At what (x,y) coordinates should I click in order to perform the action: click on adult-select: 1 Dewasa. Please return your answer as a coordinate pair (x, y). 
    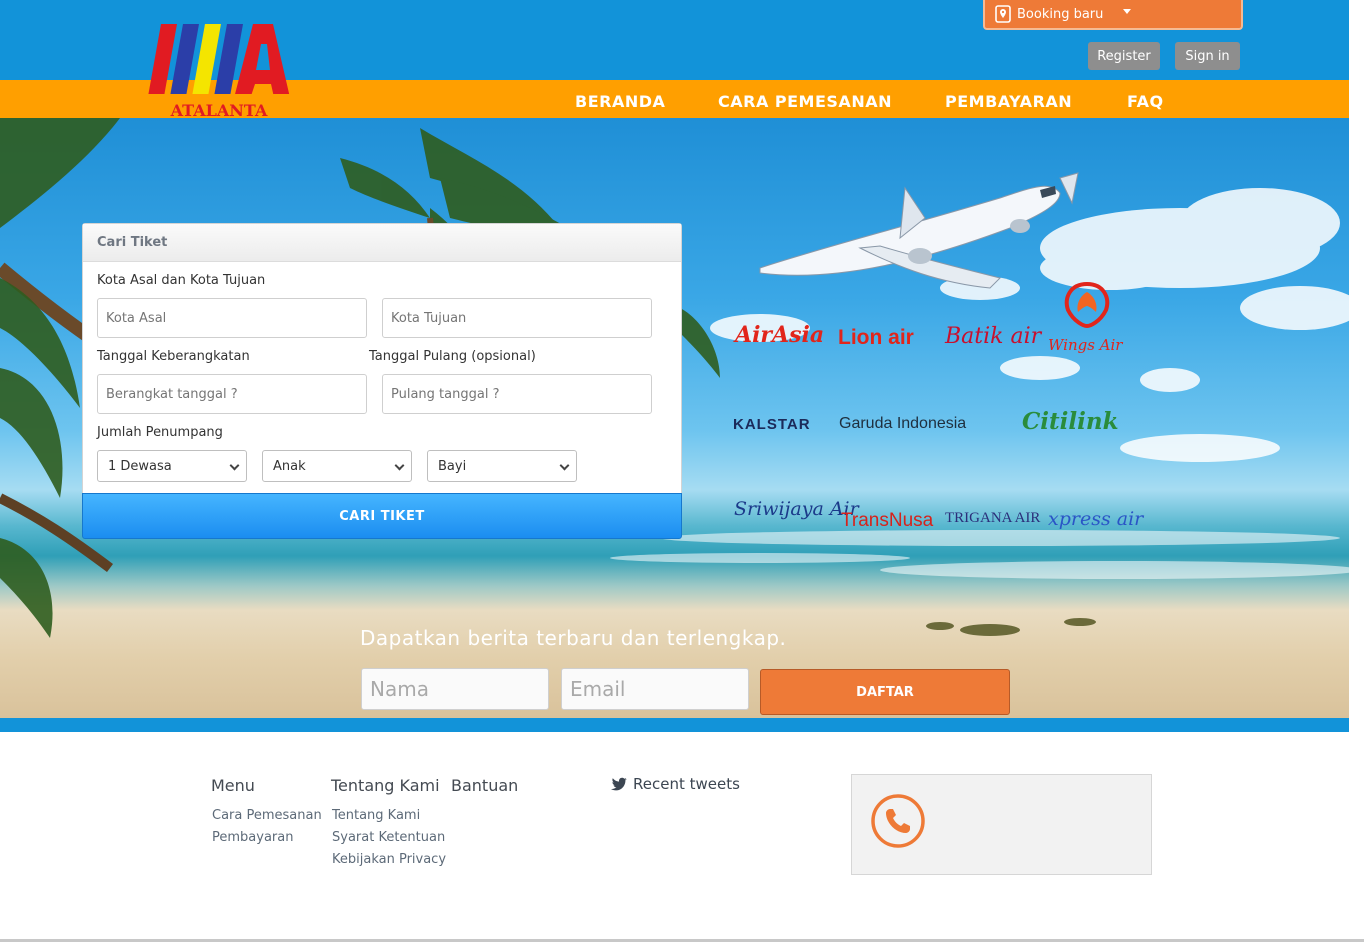
    Looking at the image, I should click on (172, 466).